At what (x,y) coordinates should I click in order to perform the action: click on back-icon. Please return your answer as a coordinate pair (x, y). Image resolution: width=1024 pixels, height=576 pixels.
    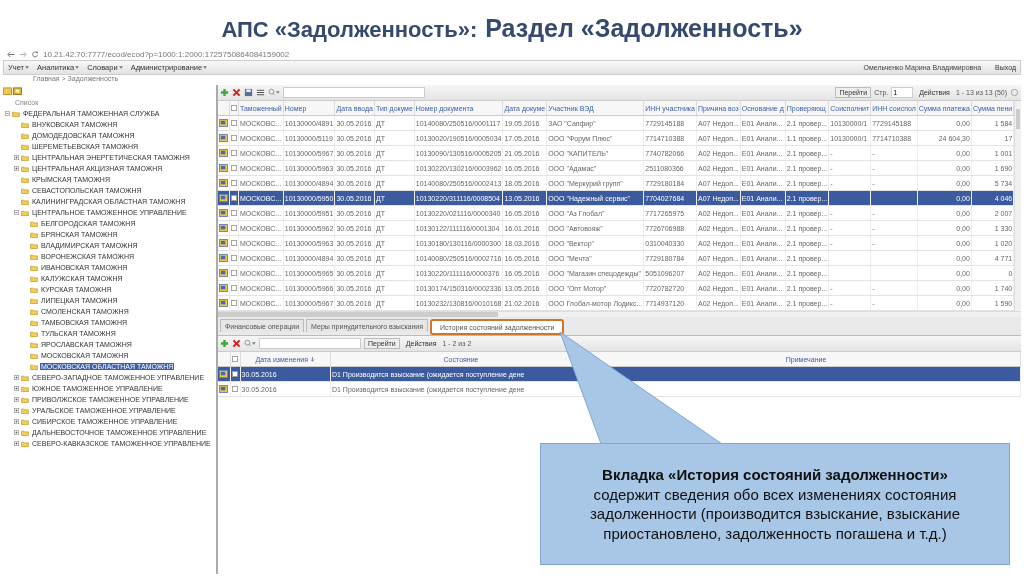
    Looking at the image, I should click on (11, 54).